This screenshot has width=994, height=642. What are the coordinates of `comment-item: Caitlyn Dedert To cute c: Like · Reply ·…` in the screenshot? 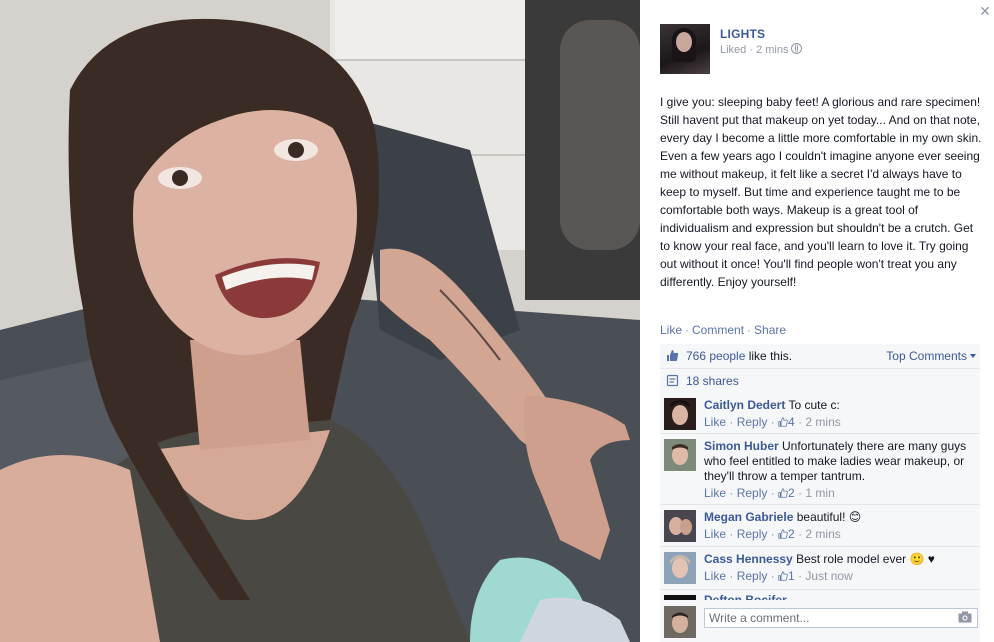 It's located at (820, 413).